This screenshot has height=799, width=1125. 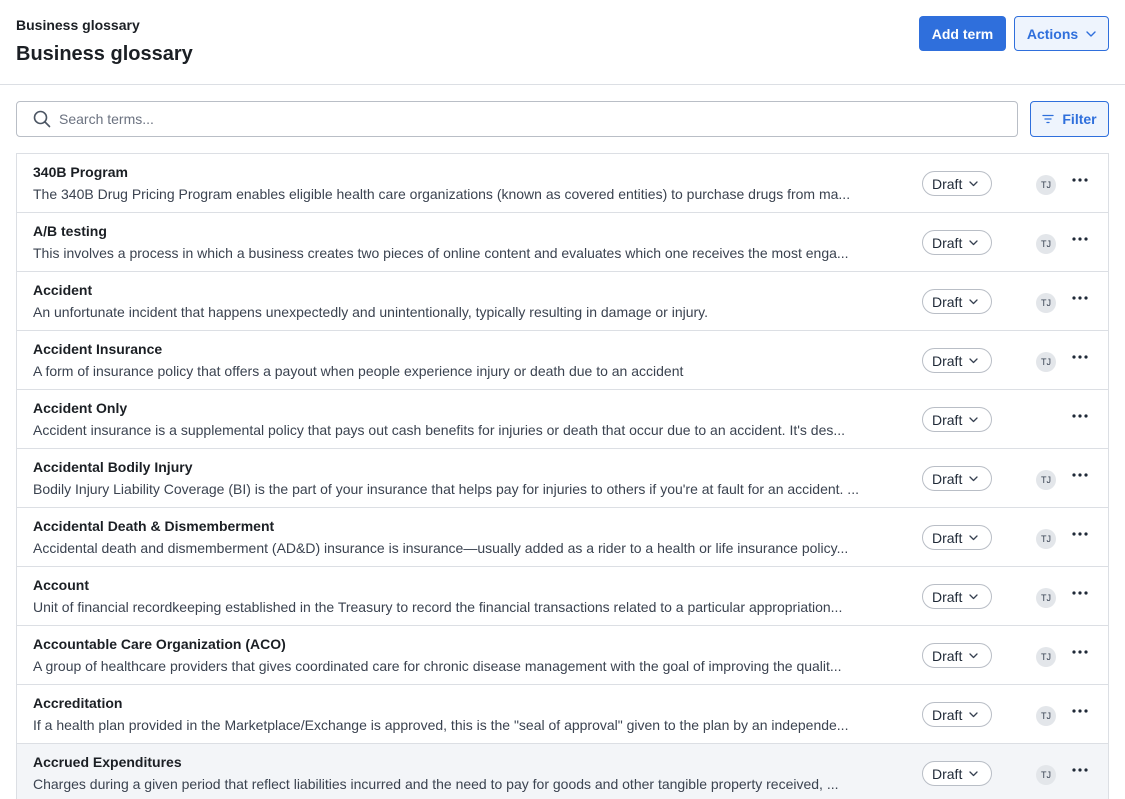 I want to click on term-name: Account, so click(x=61, y=585).